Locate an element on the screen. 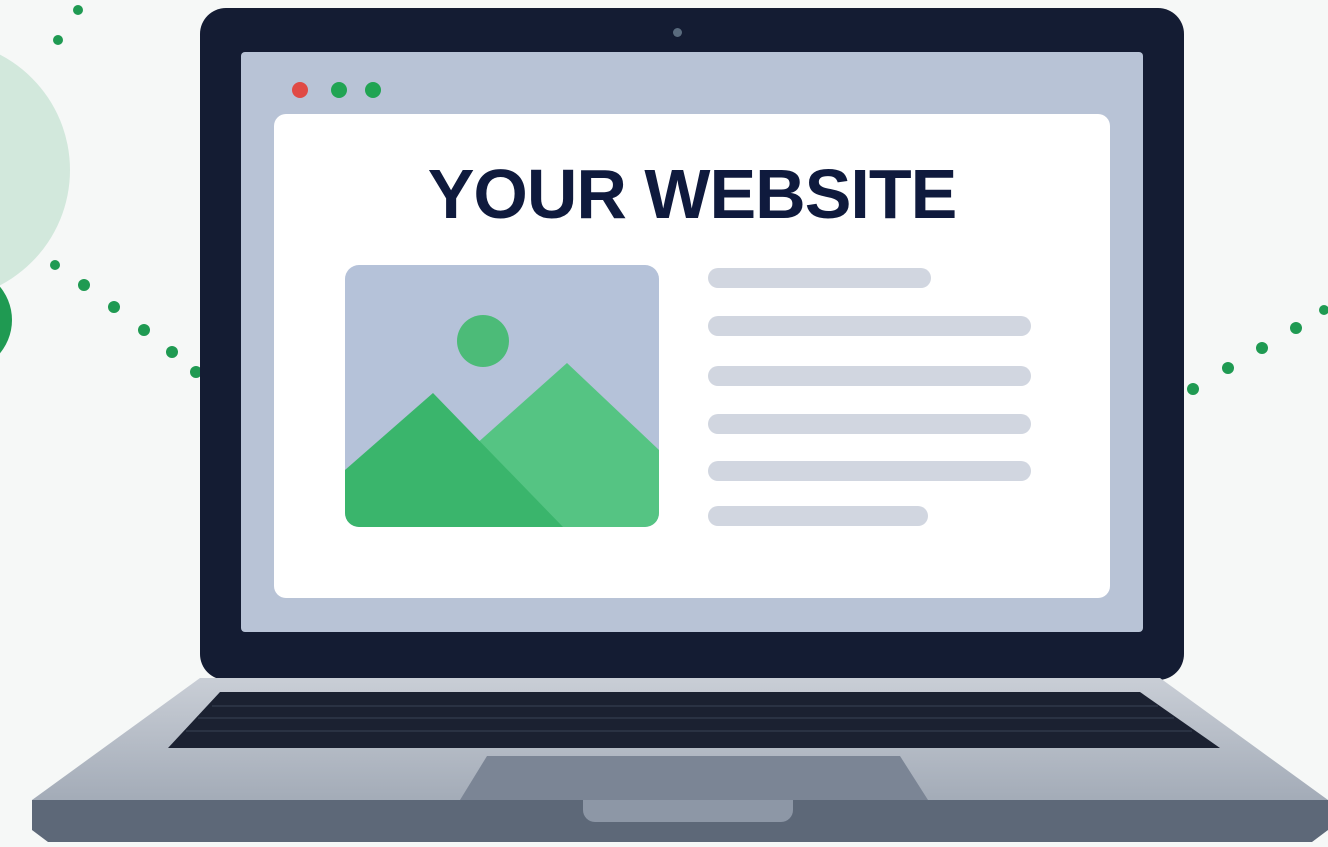 The width and height of the screenshot is (1328, 847). trackpad is located at coordinates (694, 778).